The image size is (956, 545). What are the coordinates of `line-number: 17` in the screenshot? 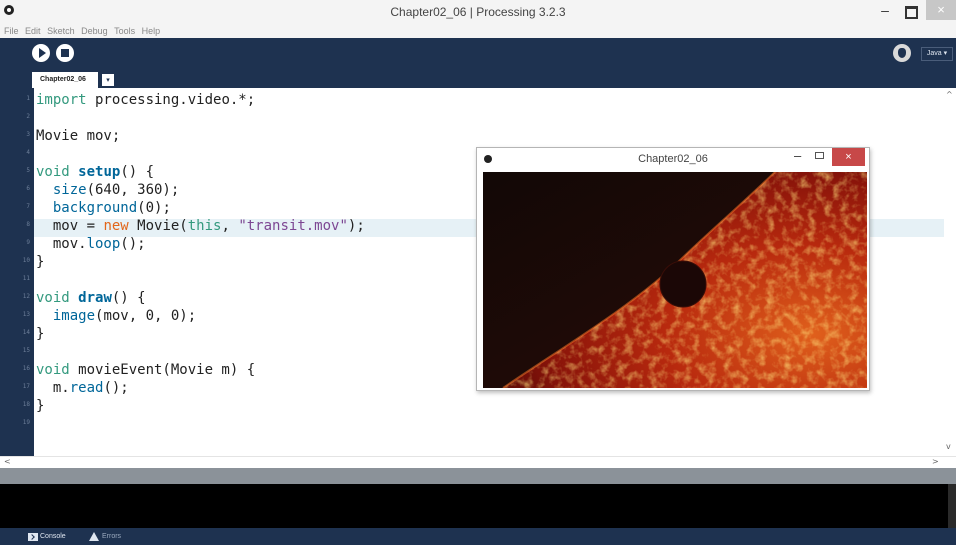 It's located at (26, 386).